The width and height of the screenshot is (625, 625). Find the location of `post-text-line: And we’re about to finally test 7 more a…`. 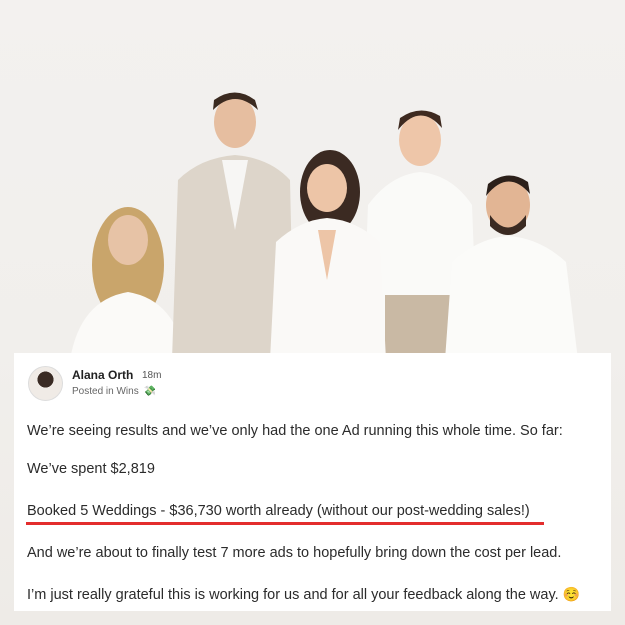

post-text-line: And we’re about to finally test 7 more a… is located at coordinates (294, 553).